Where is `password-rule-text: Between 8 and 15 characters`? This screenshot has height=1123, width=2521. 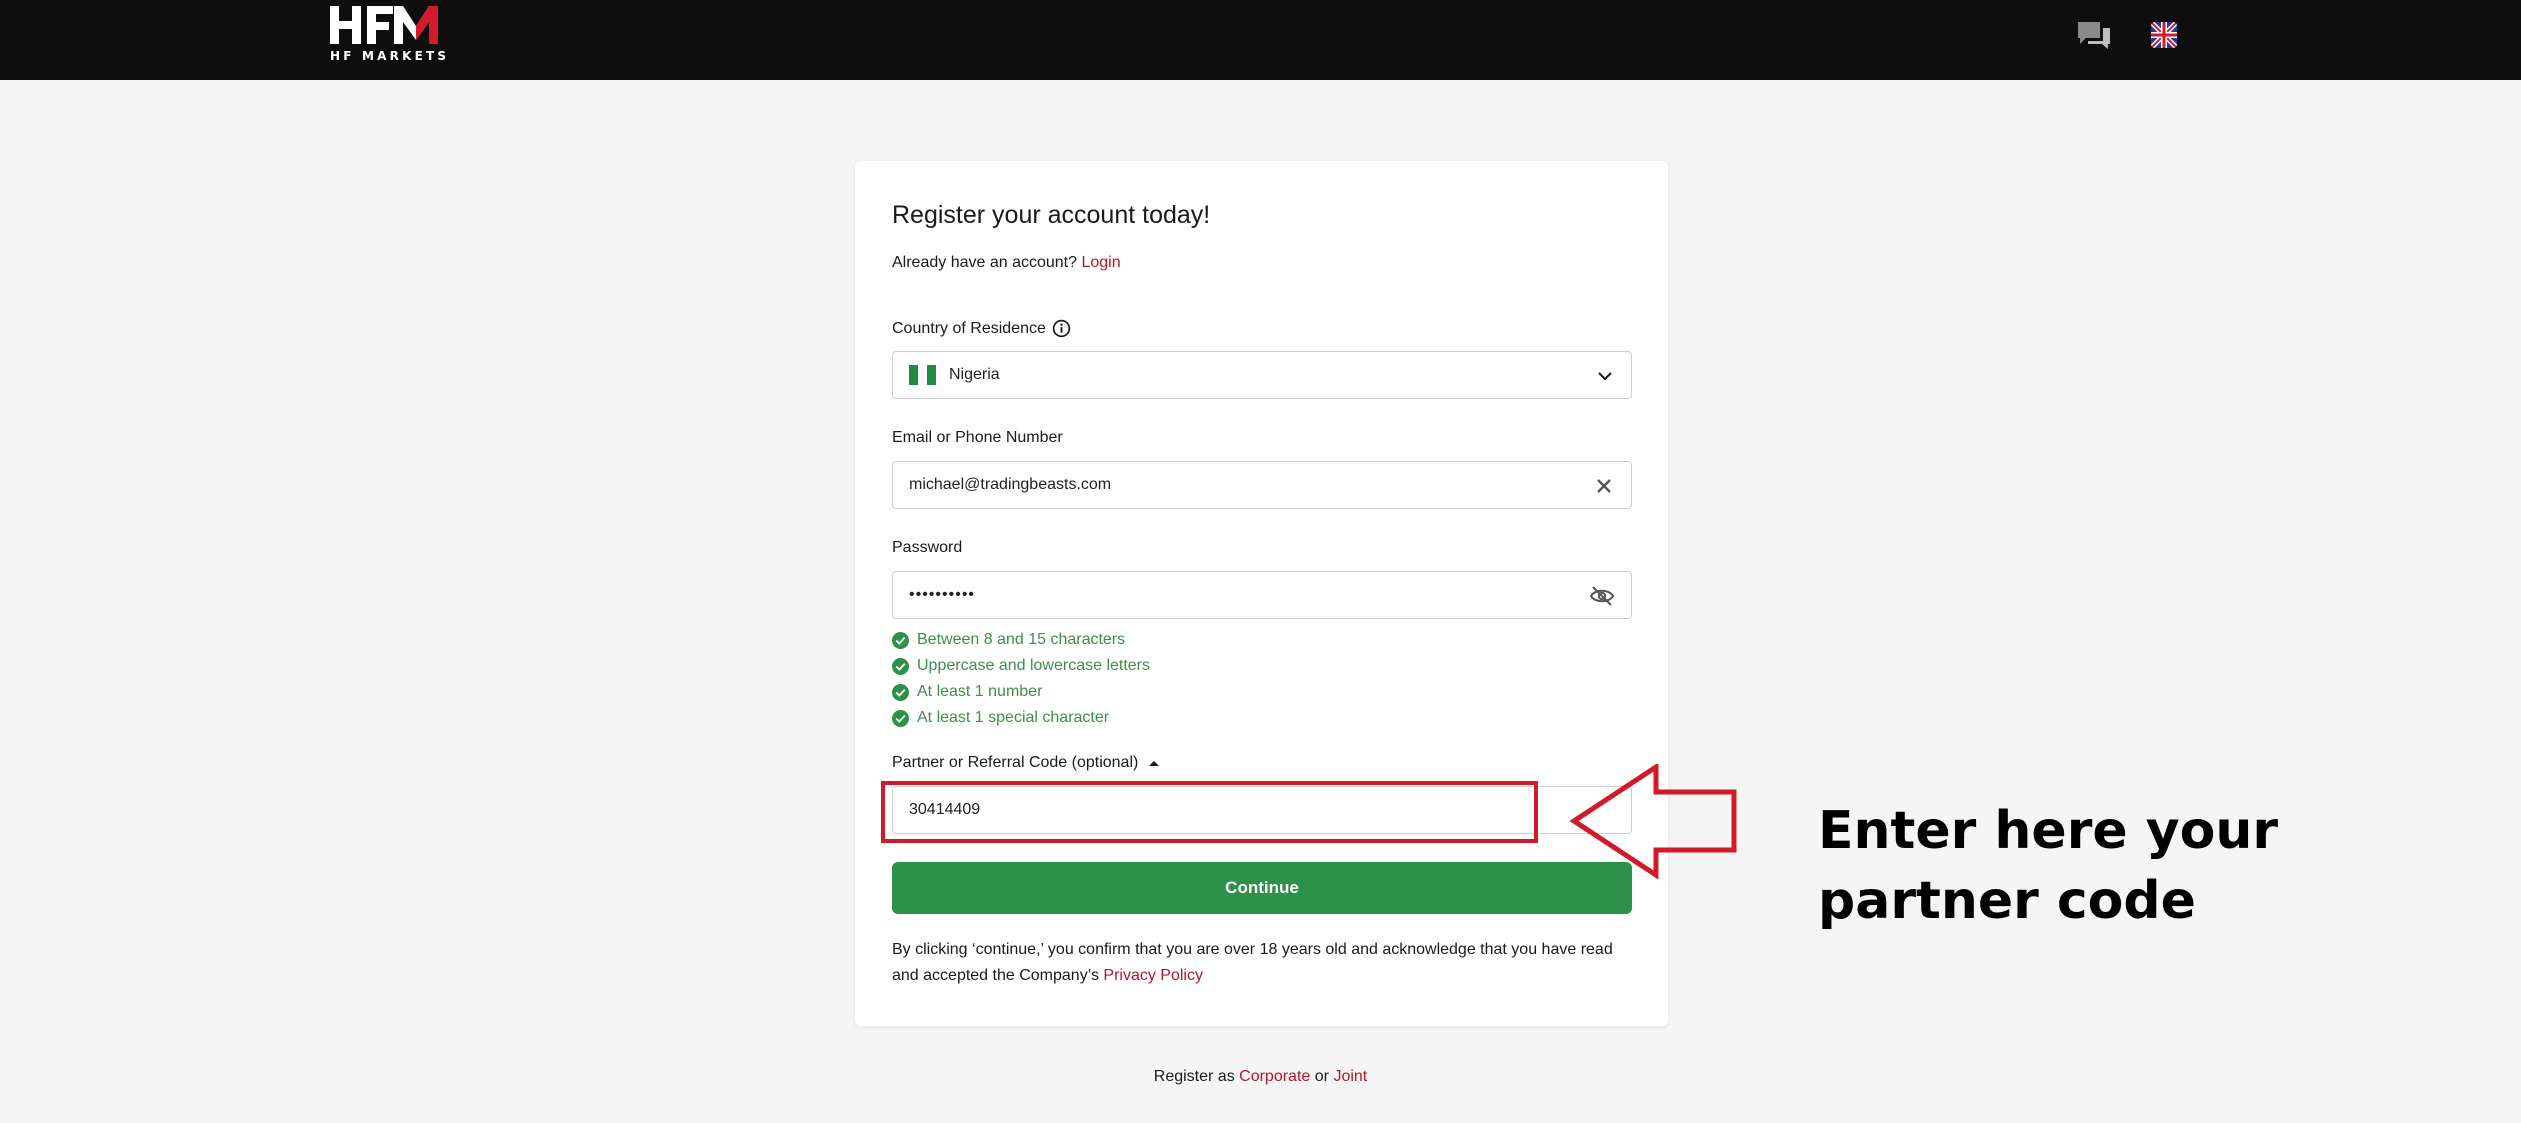 password-rule-text: Between 8 and 15 characters is located at coordinates (1021, 639).